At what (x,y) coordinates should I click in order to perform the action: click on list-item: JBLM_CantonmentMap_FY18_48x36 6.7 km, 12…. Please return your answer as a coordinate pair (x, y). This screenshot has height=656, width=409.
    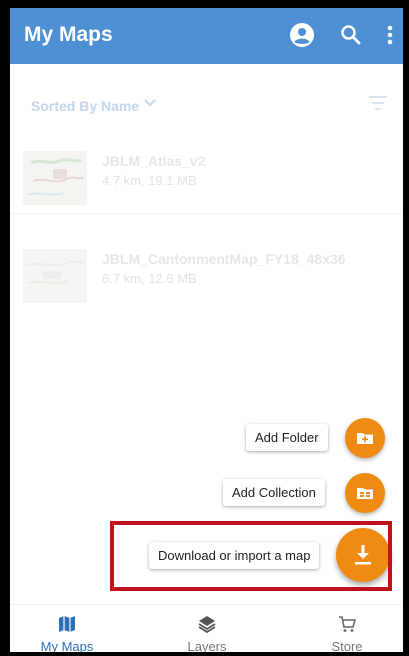
    Looking at the image, I should click on (206, 284).